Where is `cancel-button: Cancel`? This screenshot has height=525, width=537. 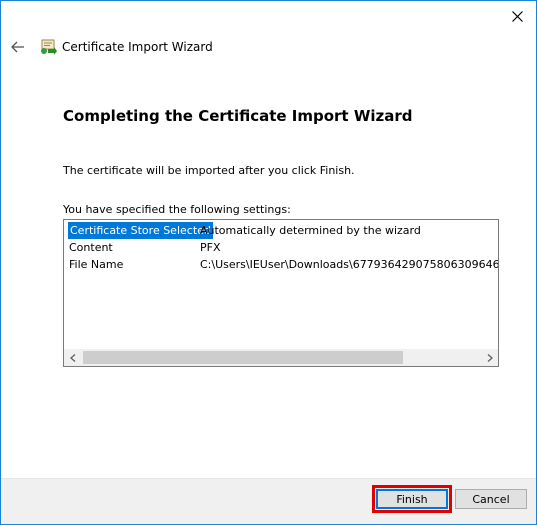 cancel-button: Cancel is located at coordinates (491, 499).